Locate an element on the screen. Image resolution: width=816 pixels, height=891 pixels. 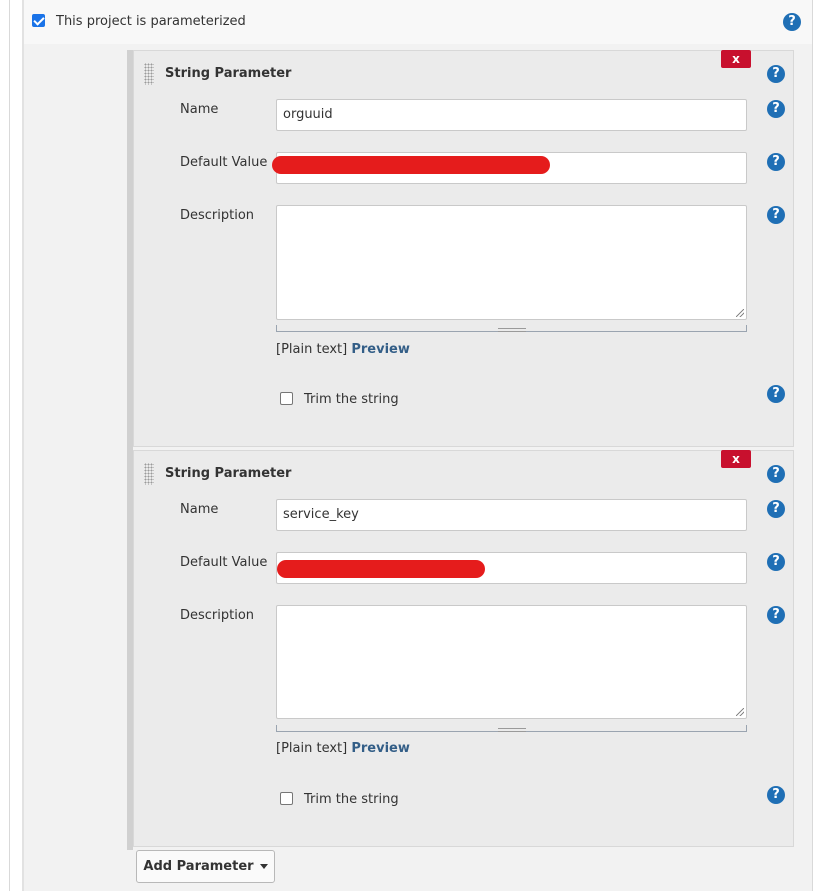
page-border-left is located at coordinates (9, 445).